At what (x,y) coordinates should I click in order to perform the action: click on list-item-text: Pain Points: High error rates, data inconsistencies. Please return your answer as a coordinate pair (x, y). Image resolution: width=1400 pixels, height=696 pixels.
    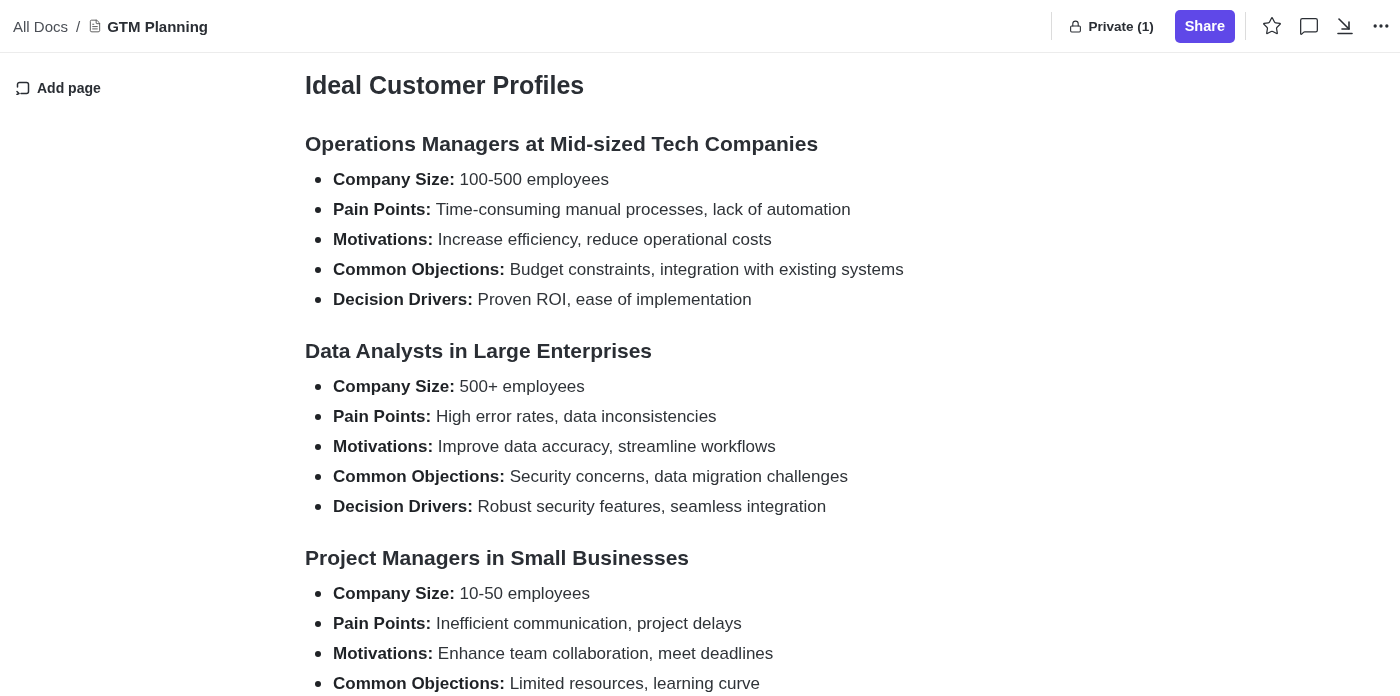
    Looking at the image, I should click on (525, 417).